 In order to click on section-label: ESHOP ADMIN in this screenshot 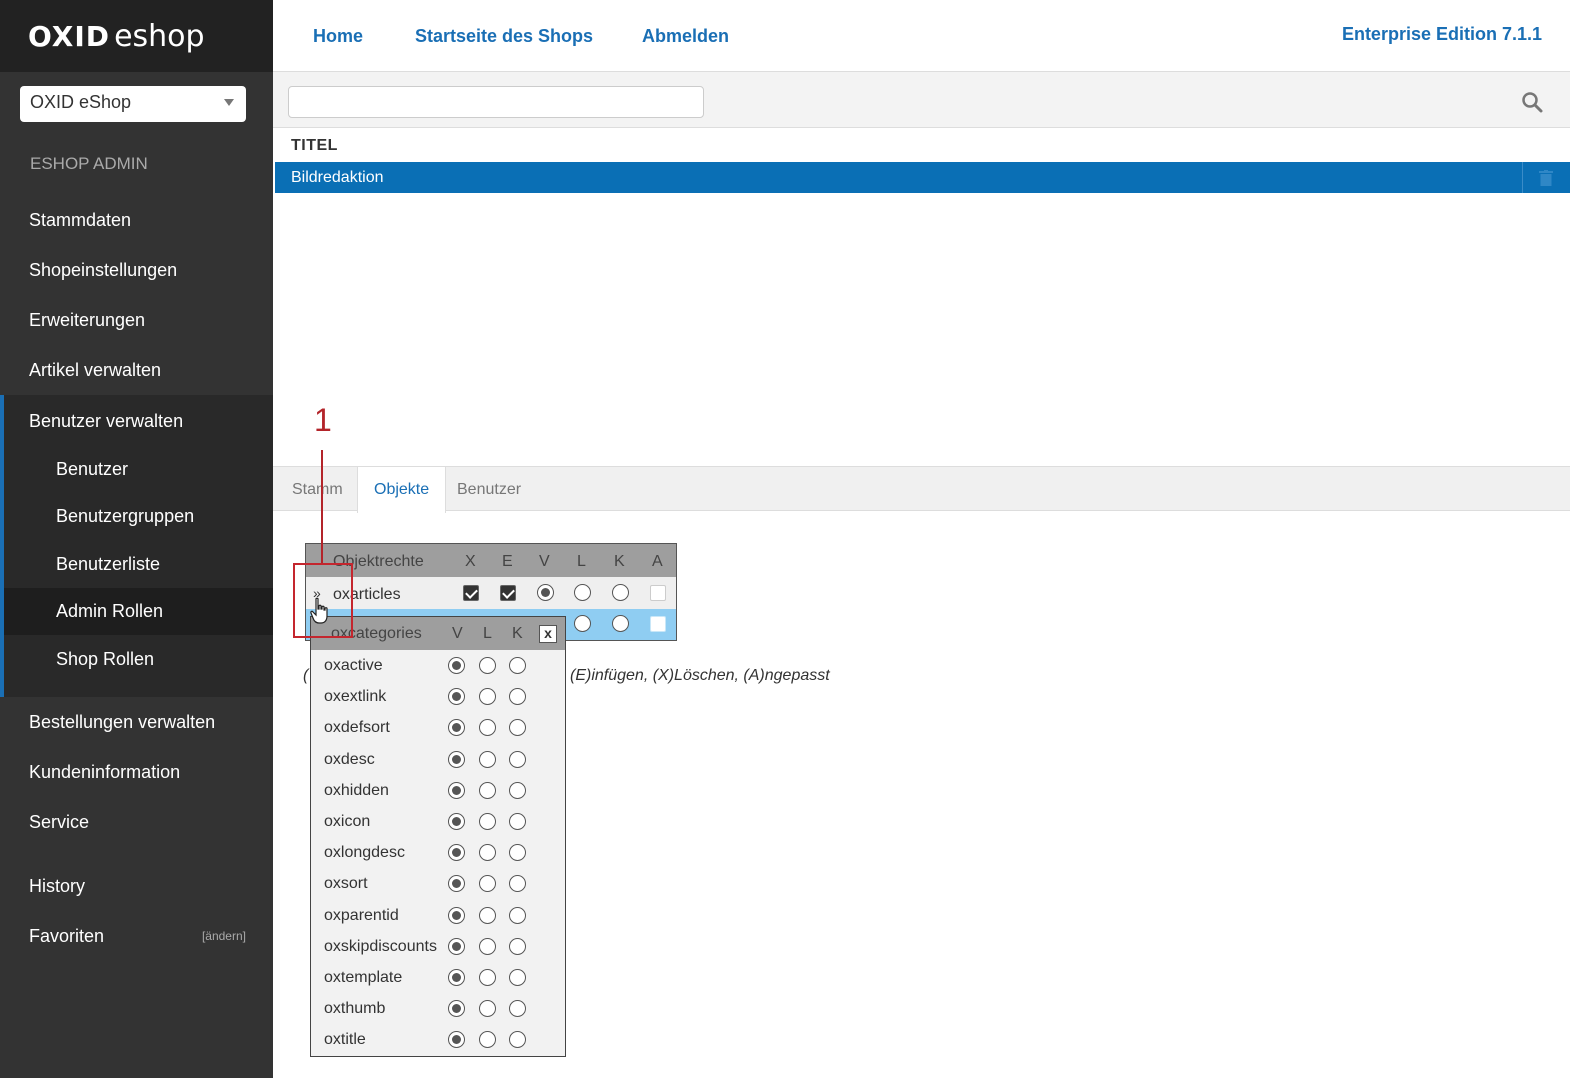, I will do `click(89, 163)`.